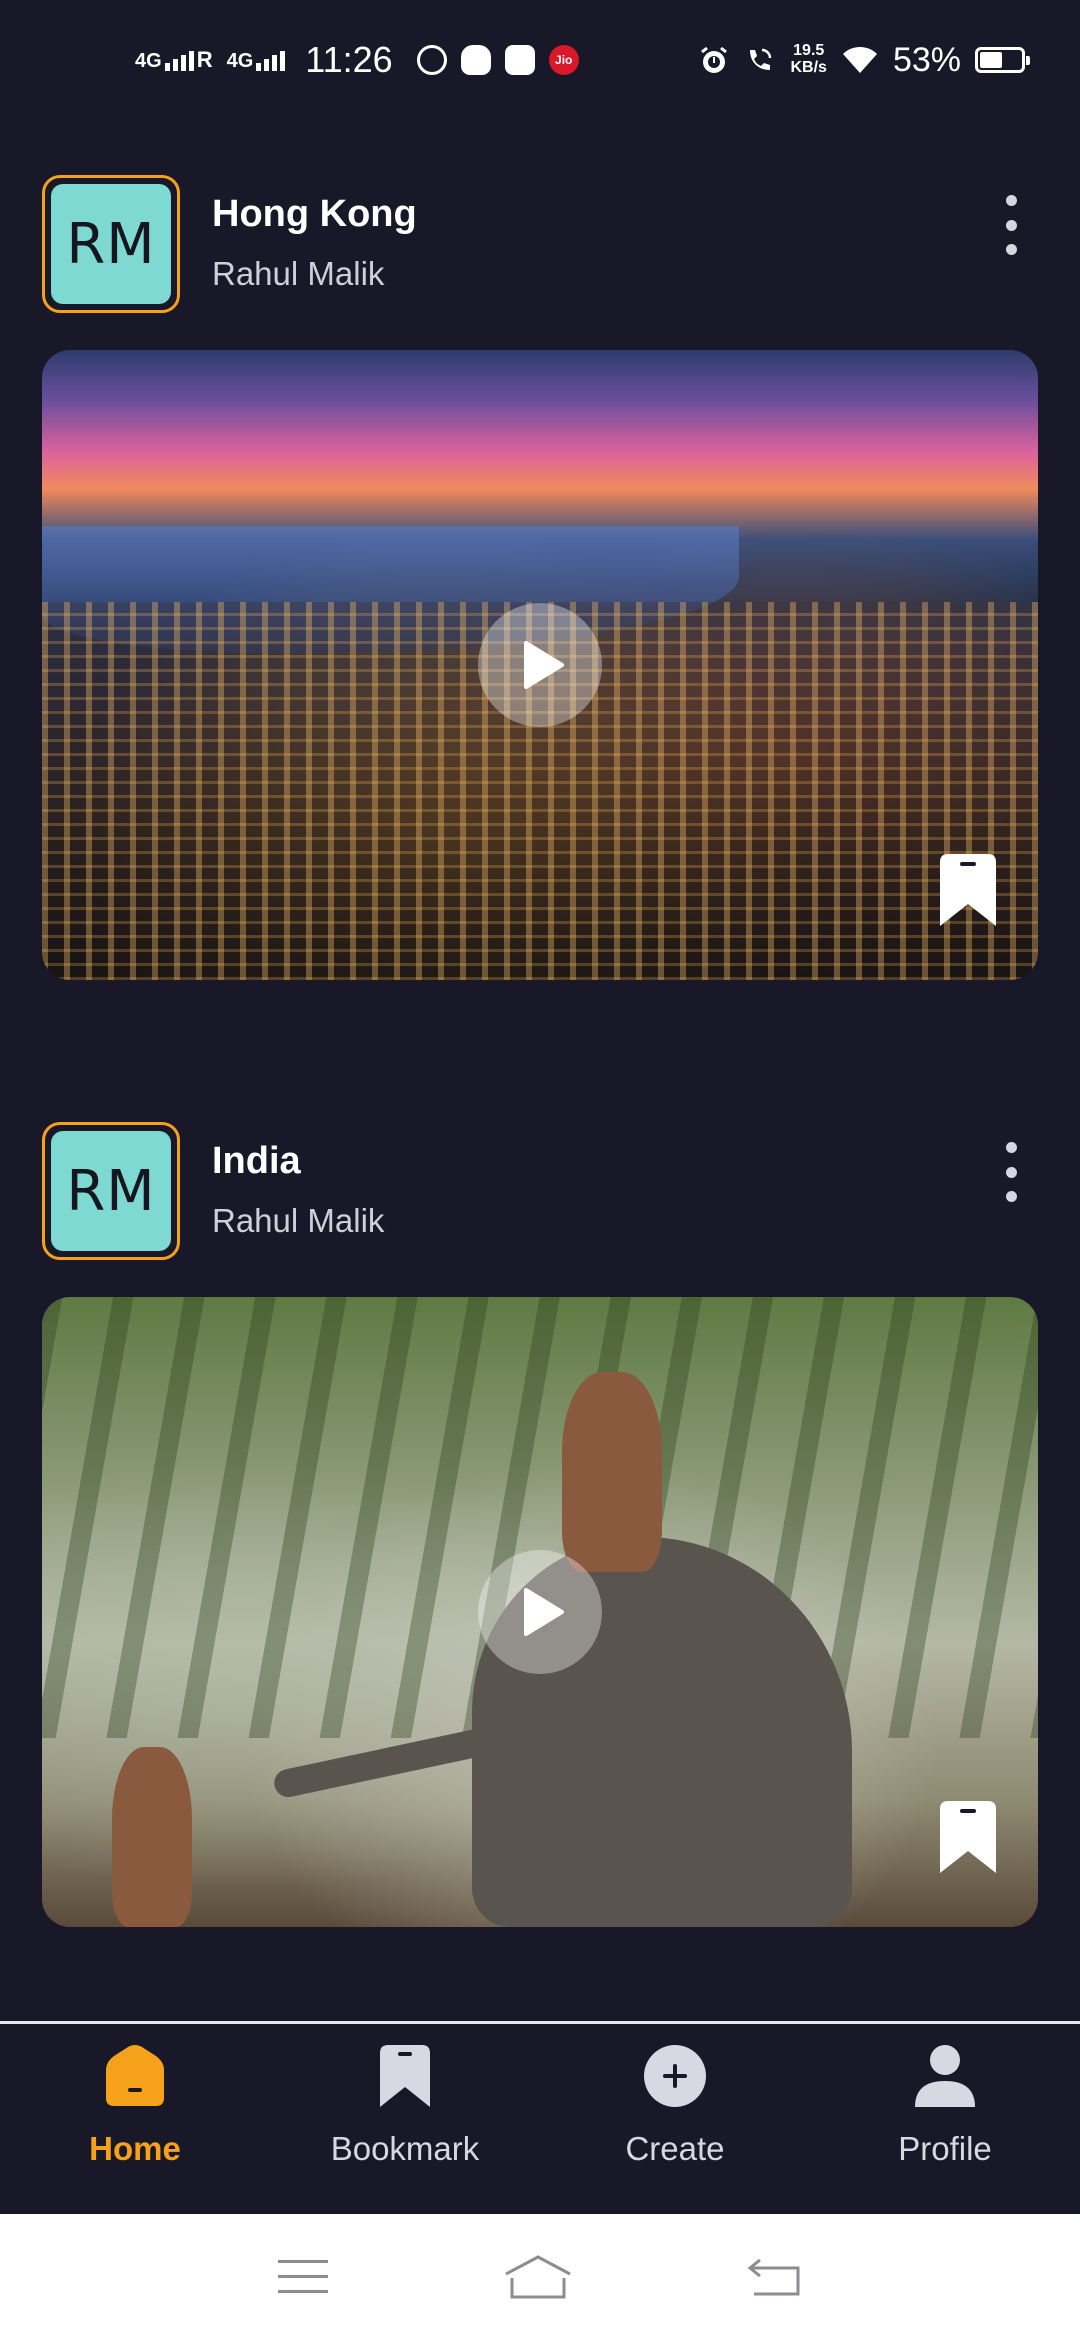 The height and width of the screenshot is (2340, 1080). What do you see at coordinates (349, 59) in the screenshot?
I see `clock: 11:26` at bounding box center [349, 59].